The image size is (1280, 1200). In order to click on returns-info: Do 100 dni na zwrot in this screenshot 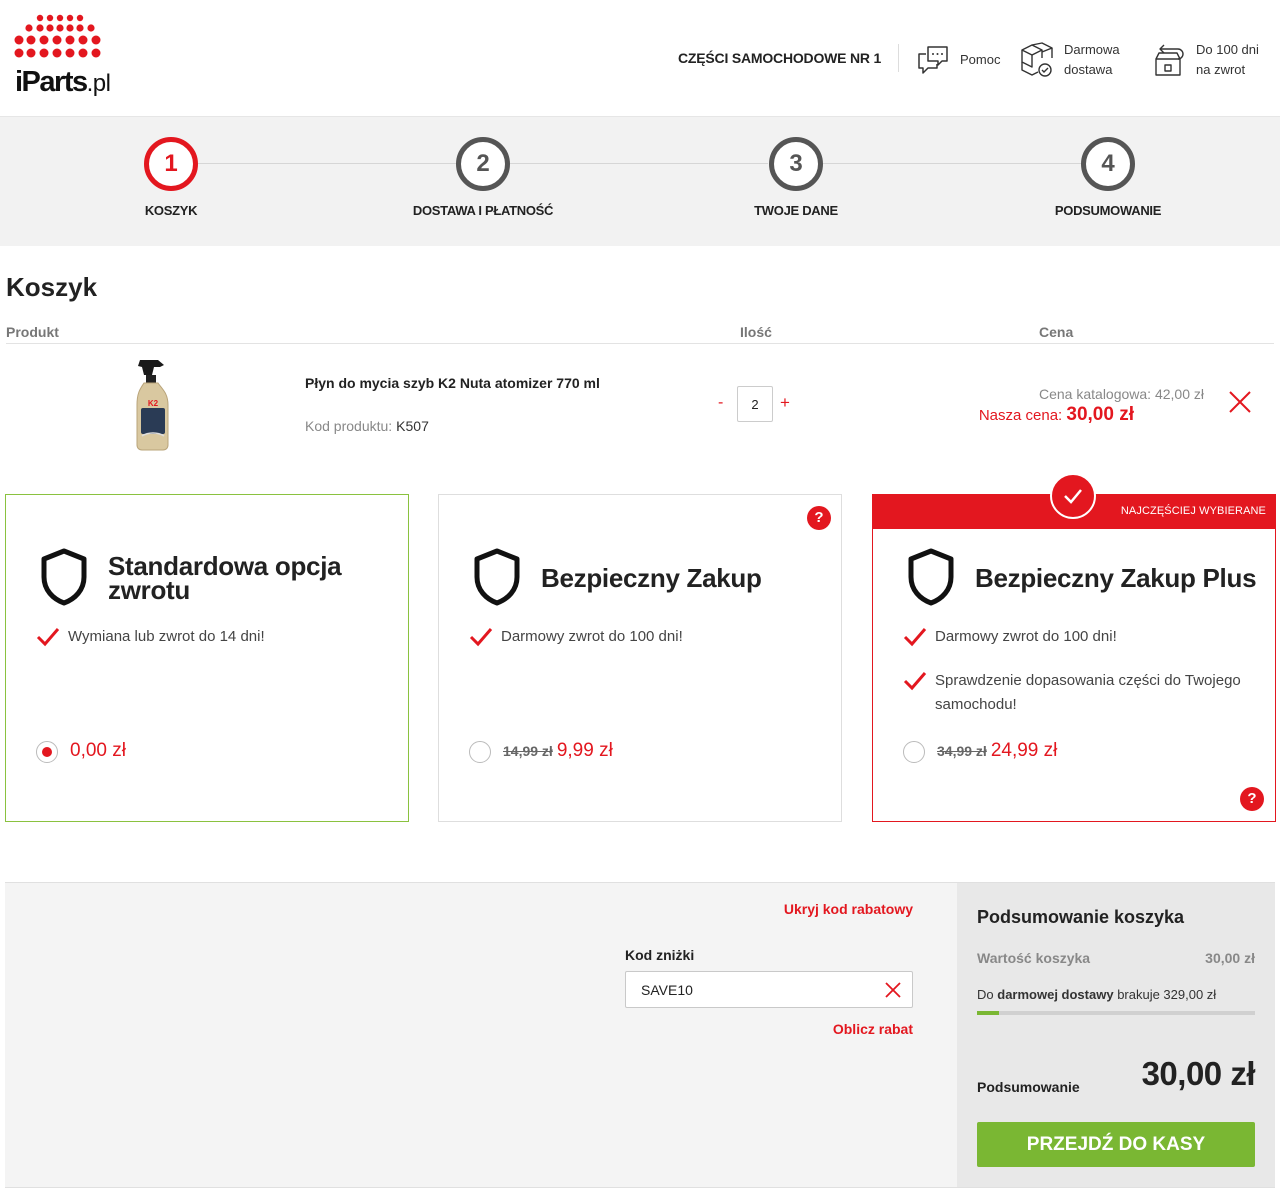, I will do `click(1204, 60)`.